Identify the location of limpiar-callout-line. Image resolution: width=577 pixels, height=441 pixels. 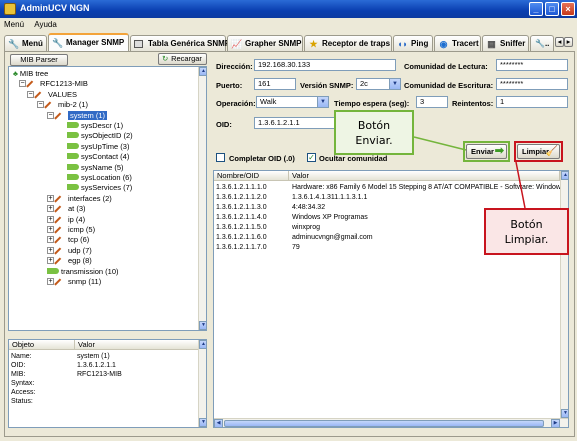
(520, 185).